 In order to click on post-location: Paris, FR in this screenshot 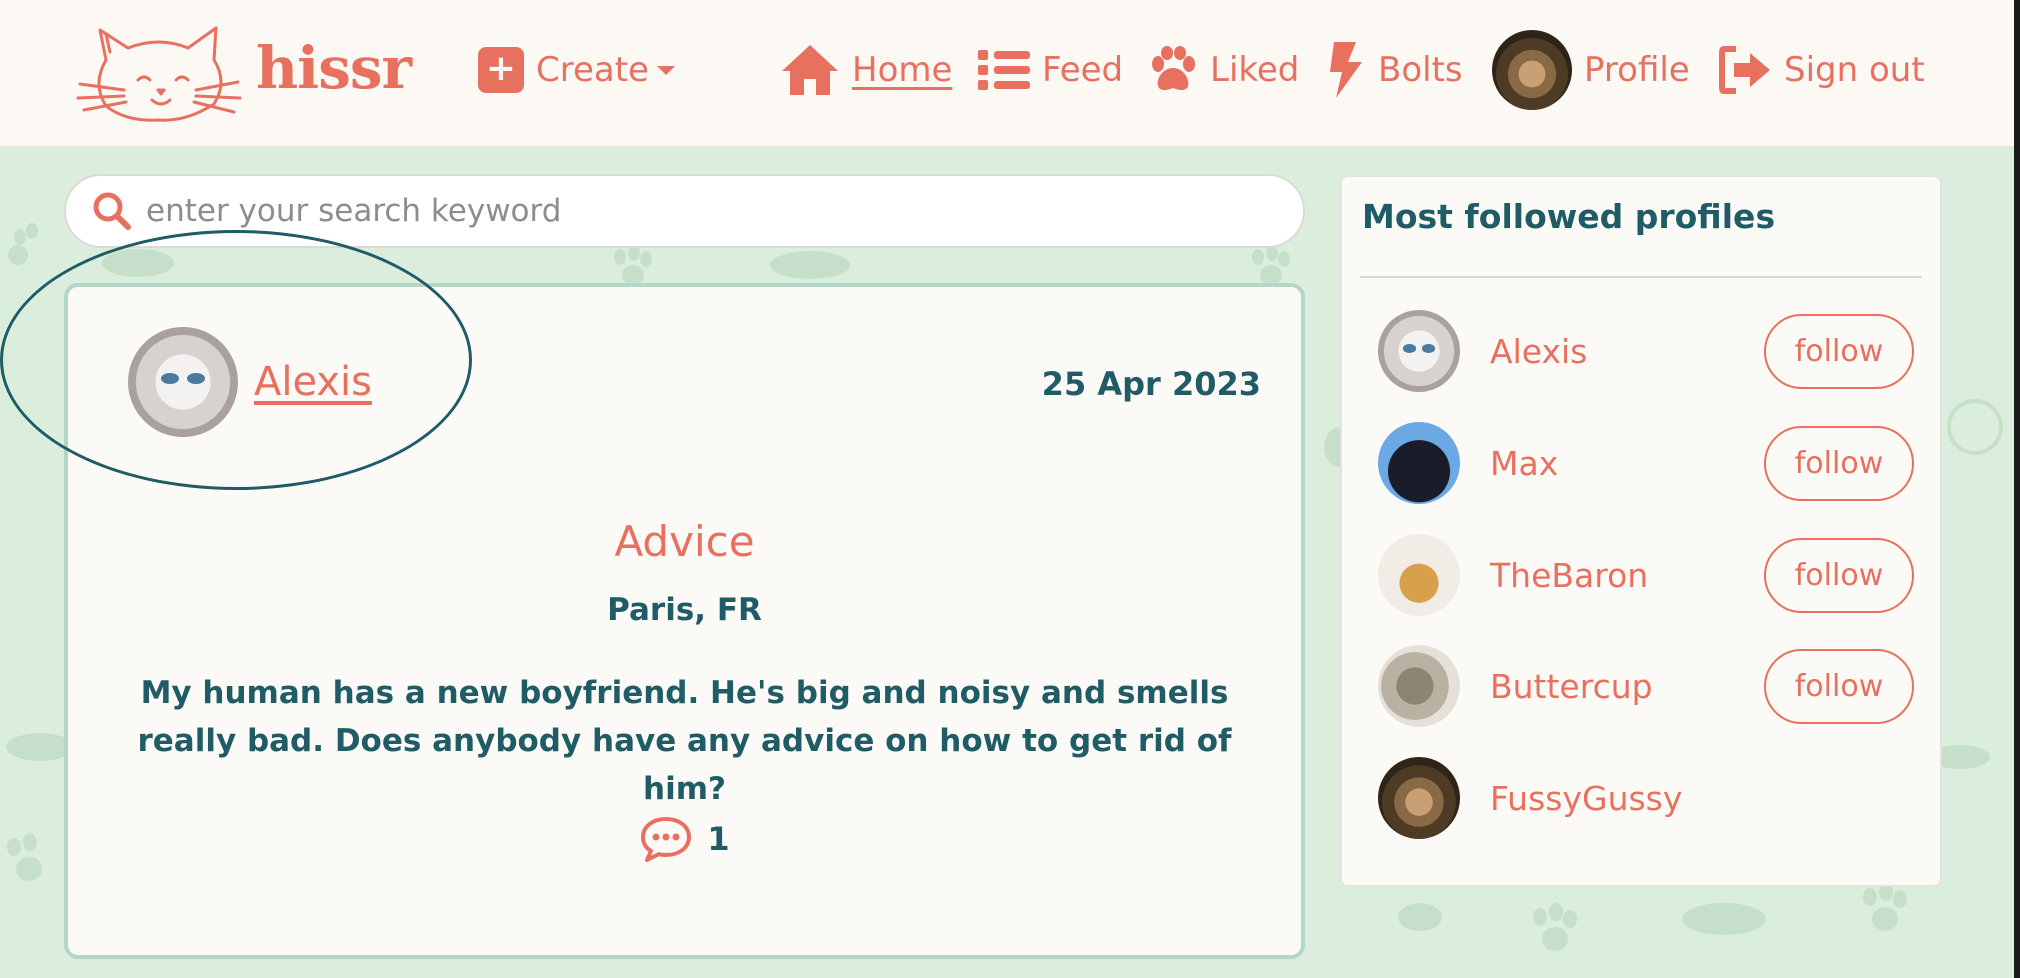, I will do `click(684, 610)`.